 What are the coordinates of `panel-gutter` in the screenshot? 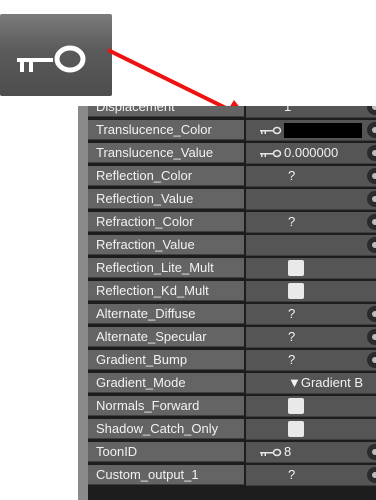 It's located at (83, 303).